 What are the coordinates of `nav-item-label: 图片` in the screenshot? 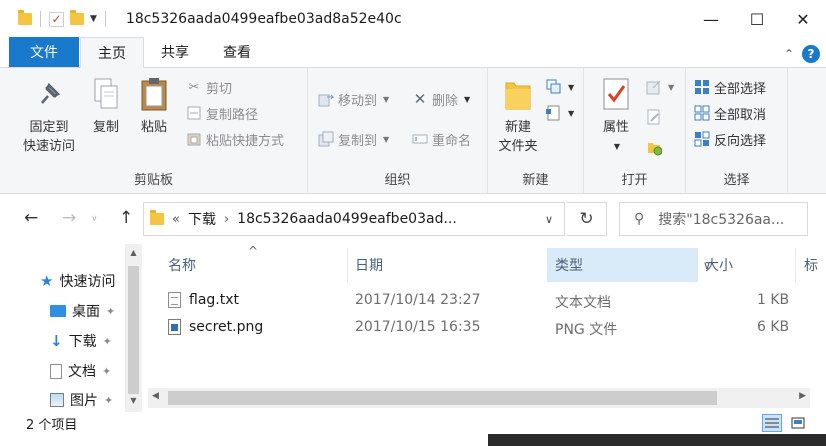 It's located at (84, 401).